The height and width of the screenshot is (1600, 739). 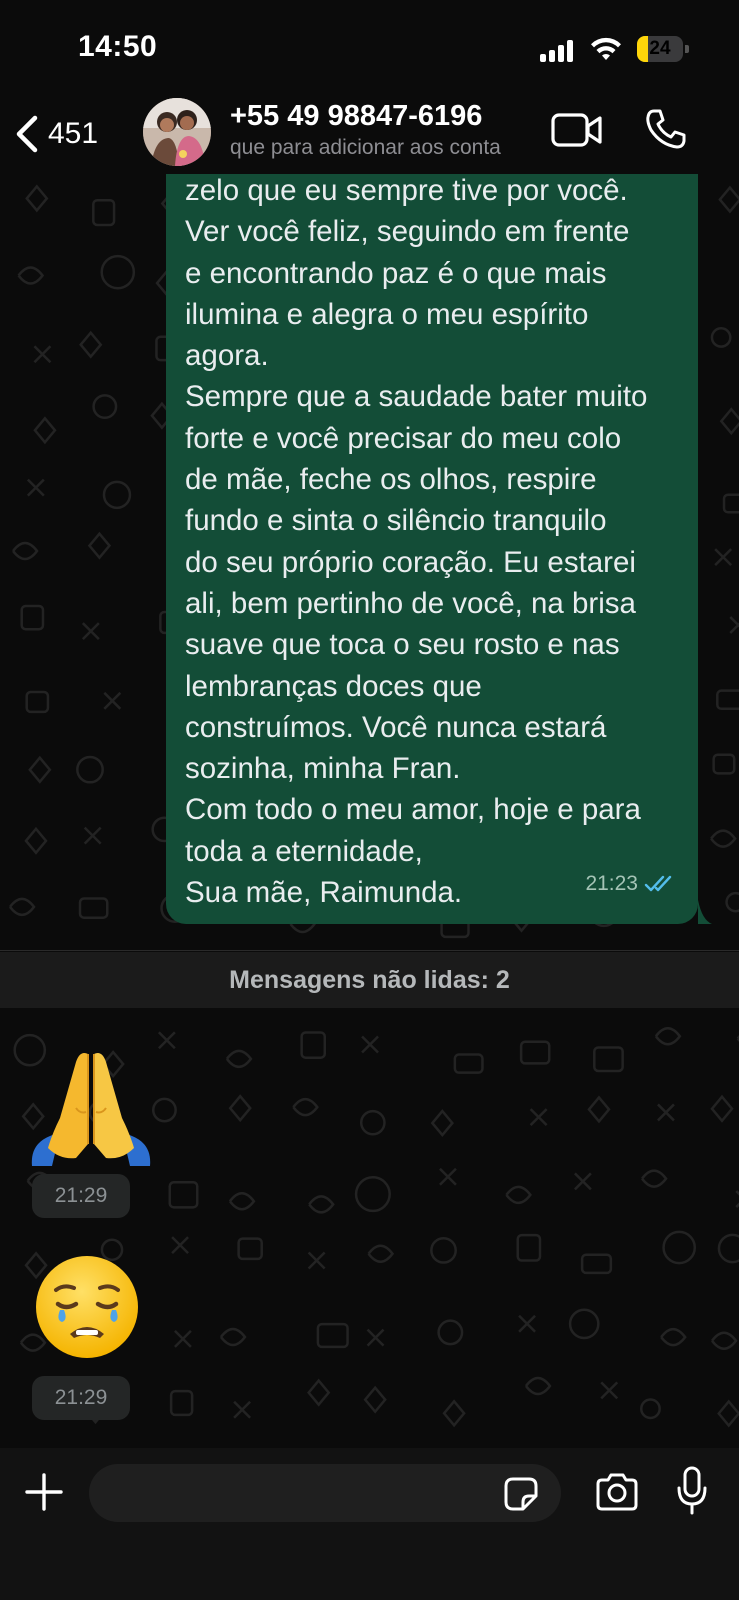 I want to click on unread-divider: Mensagens não lidas: 2, so click(x=369, y=980).